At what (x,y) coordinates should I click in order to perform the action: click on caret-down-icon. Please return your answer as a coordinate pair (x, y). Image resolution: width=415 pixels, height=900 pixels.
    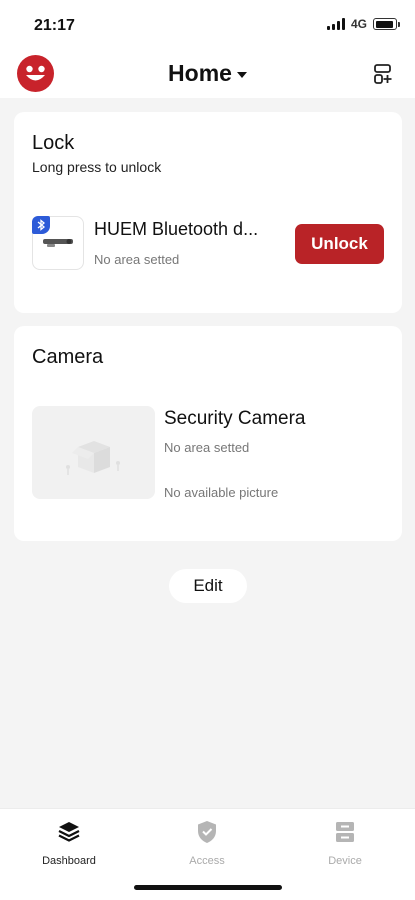
    Looking at the image, I should click on (241, 74).